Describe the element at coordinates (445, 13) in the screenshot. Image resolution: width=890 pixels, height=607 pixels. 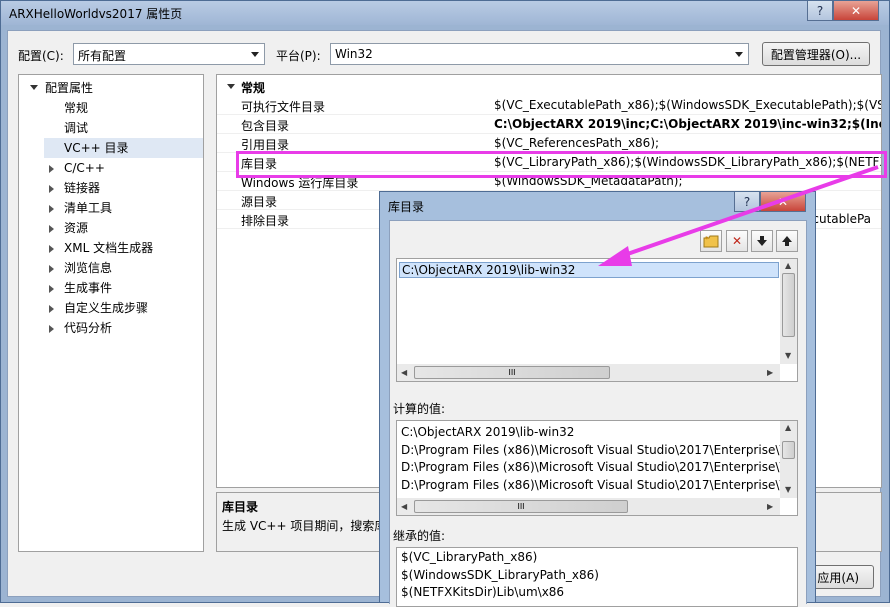
I see `title-bar: ARXHelloWorldvs2017 属性页 ? ✕` at that location.